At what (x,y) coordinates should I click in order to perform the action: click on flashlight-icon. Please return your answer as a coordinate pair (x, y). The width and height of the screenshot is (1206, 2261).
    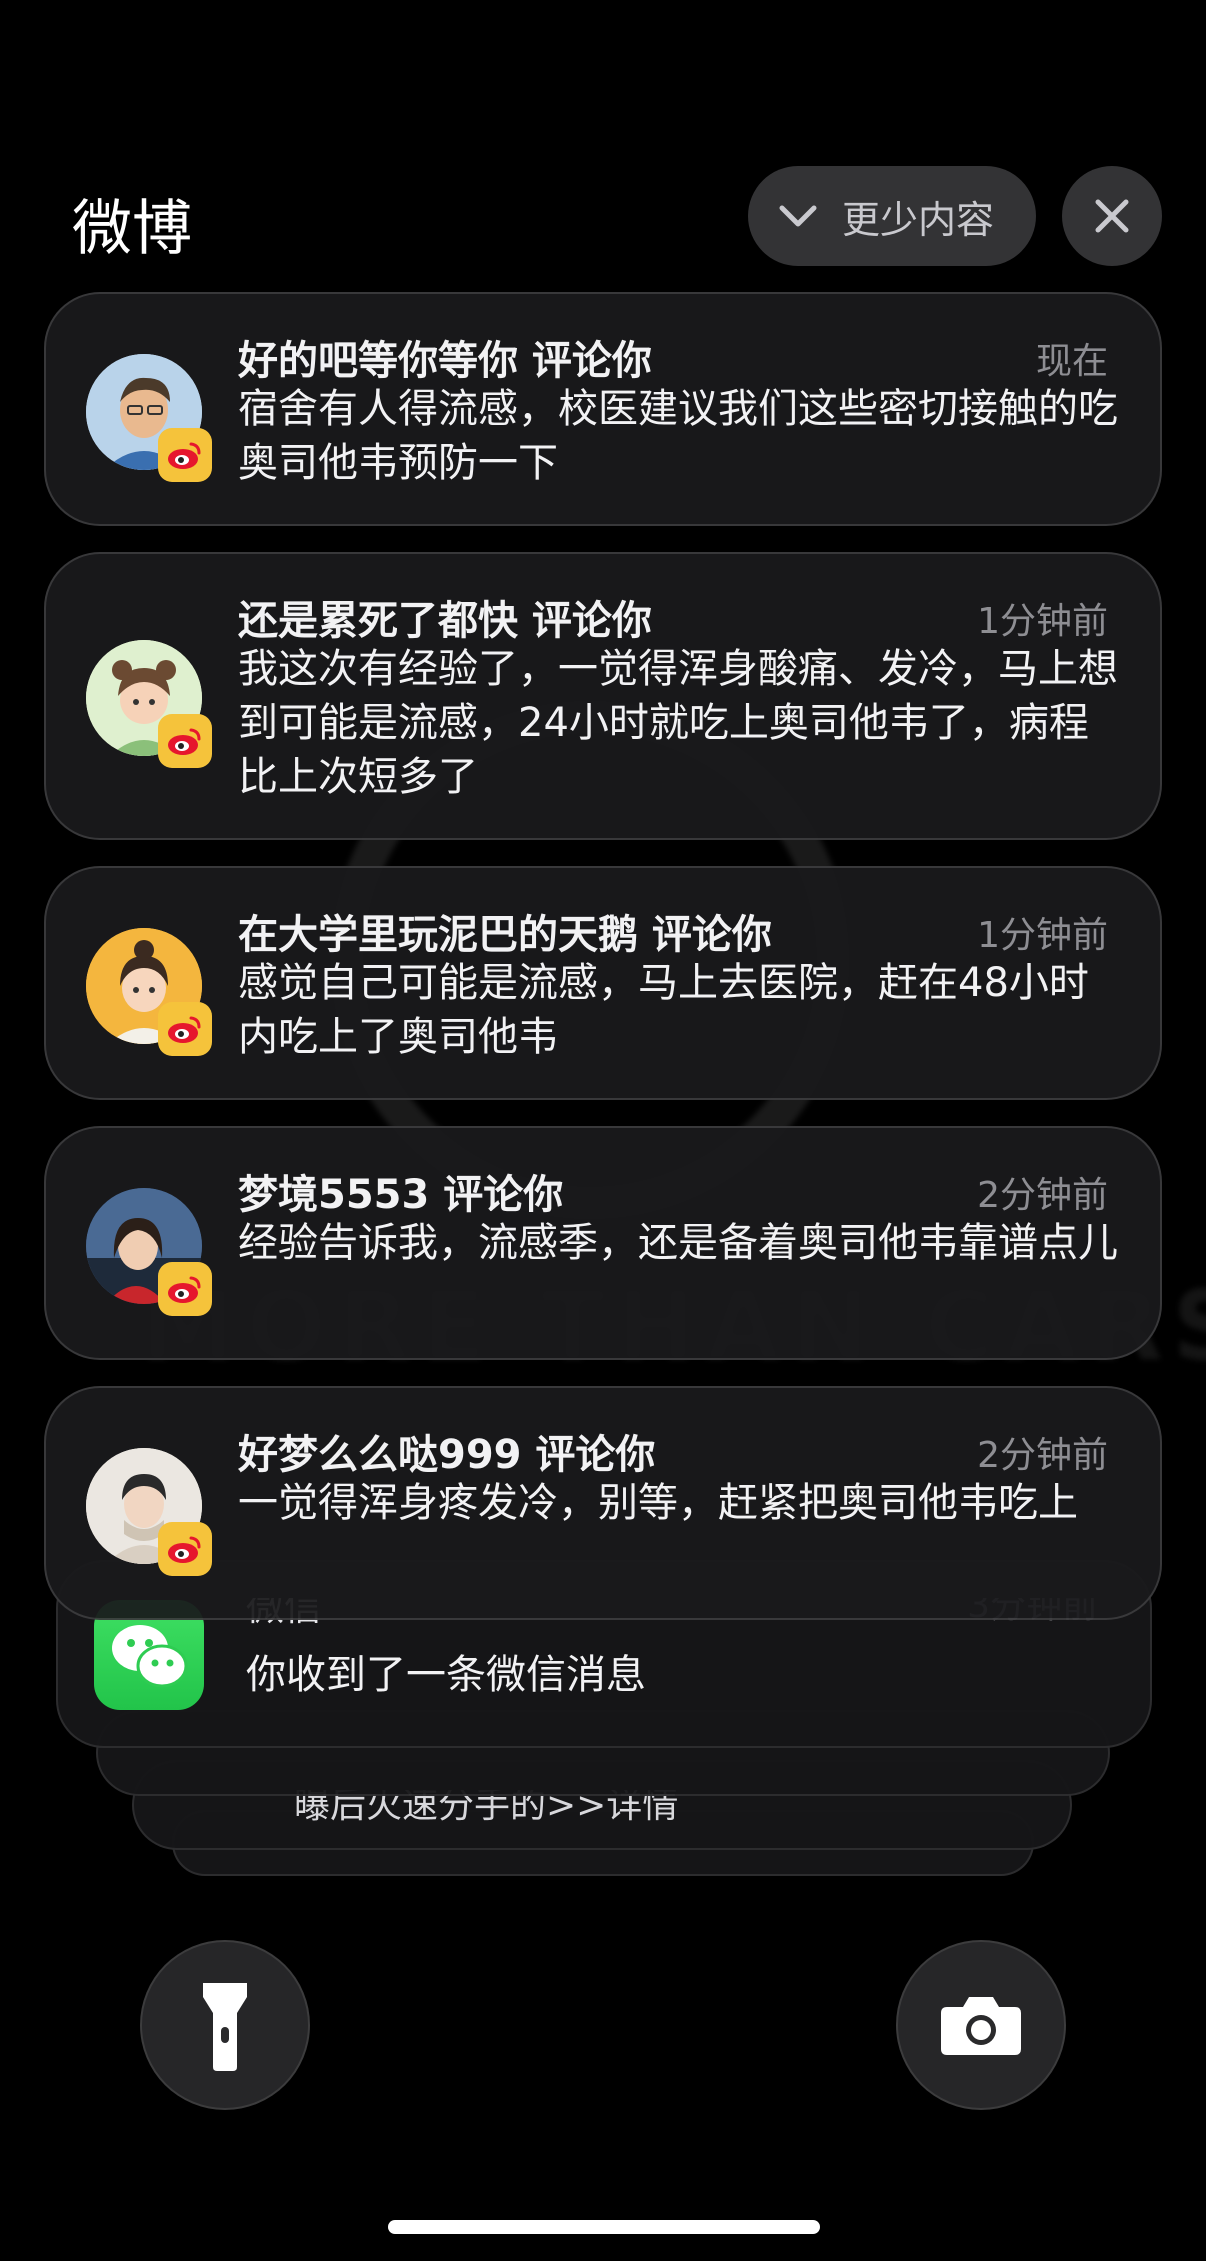
    Looking at the image, I should click on (225, 2027).